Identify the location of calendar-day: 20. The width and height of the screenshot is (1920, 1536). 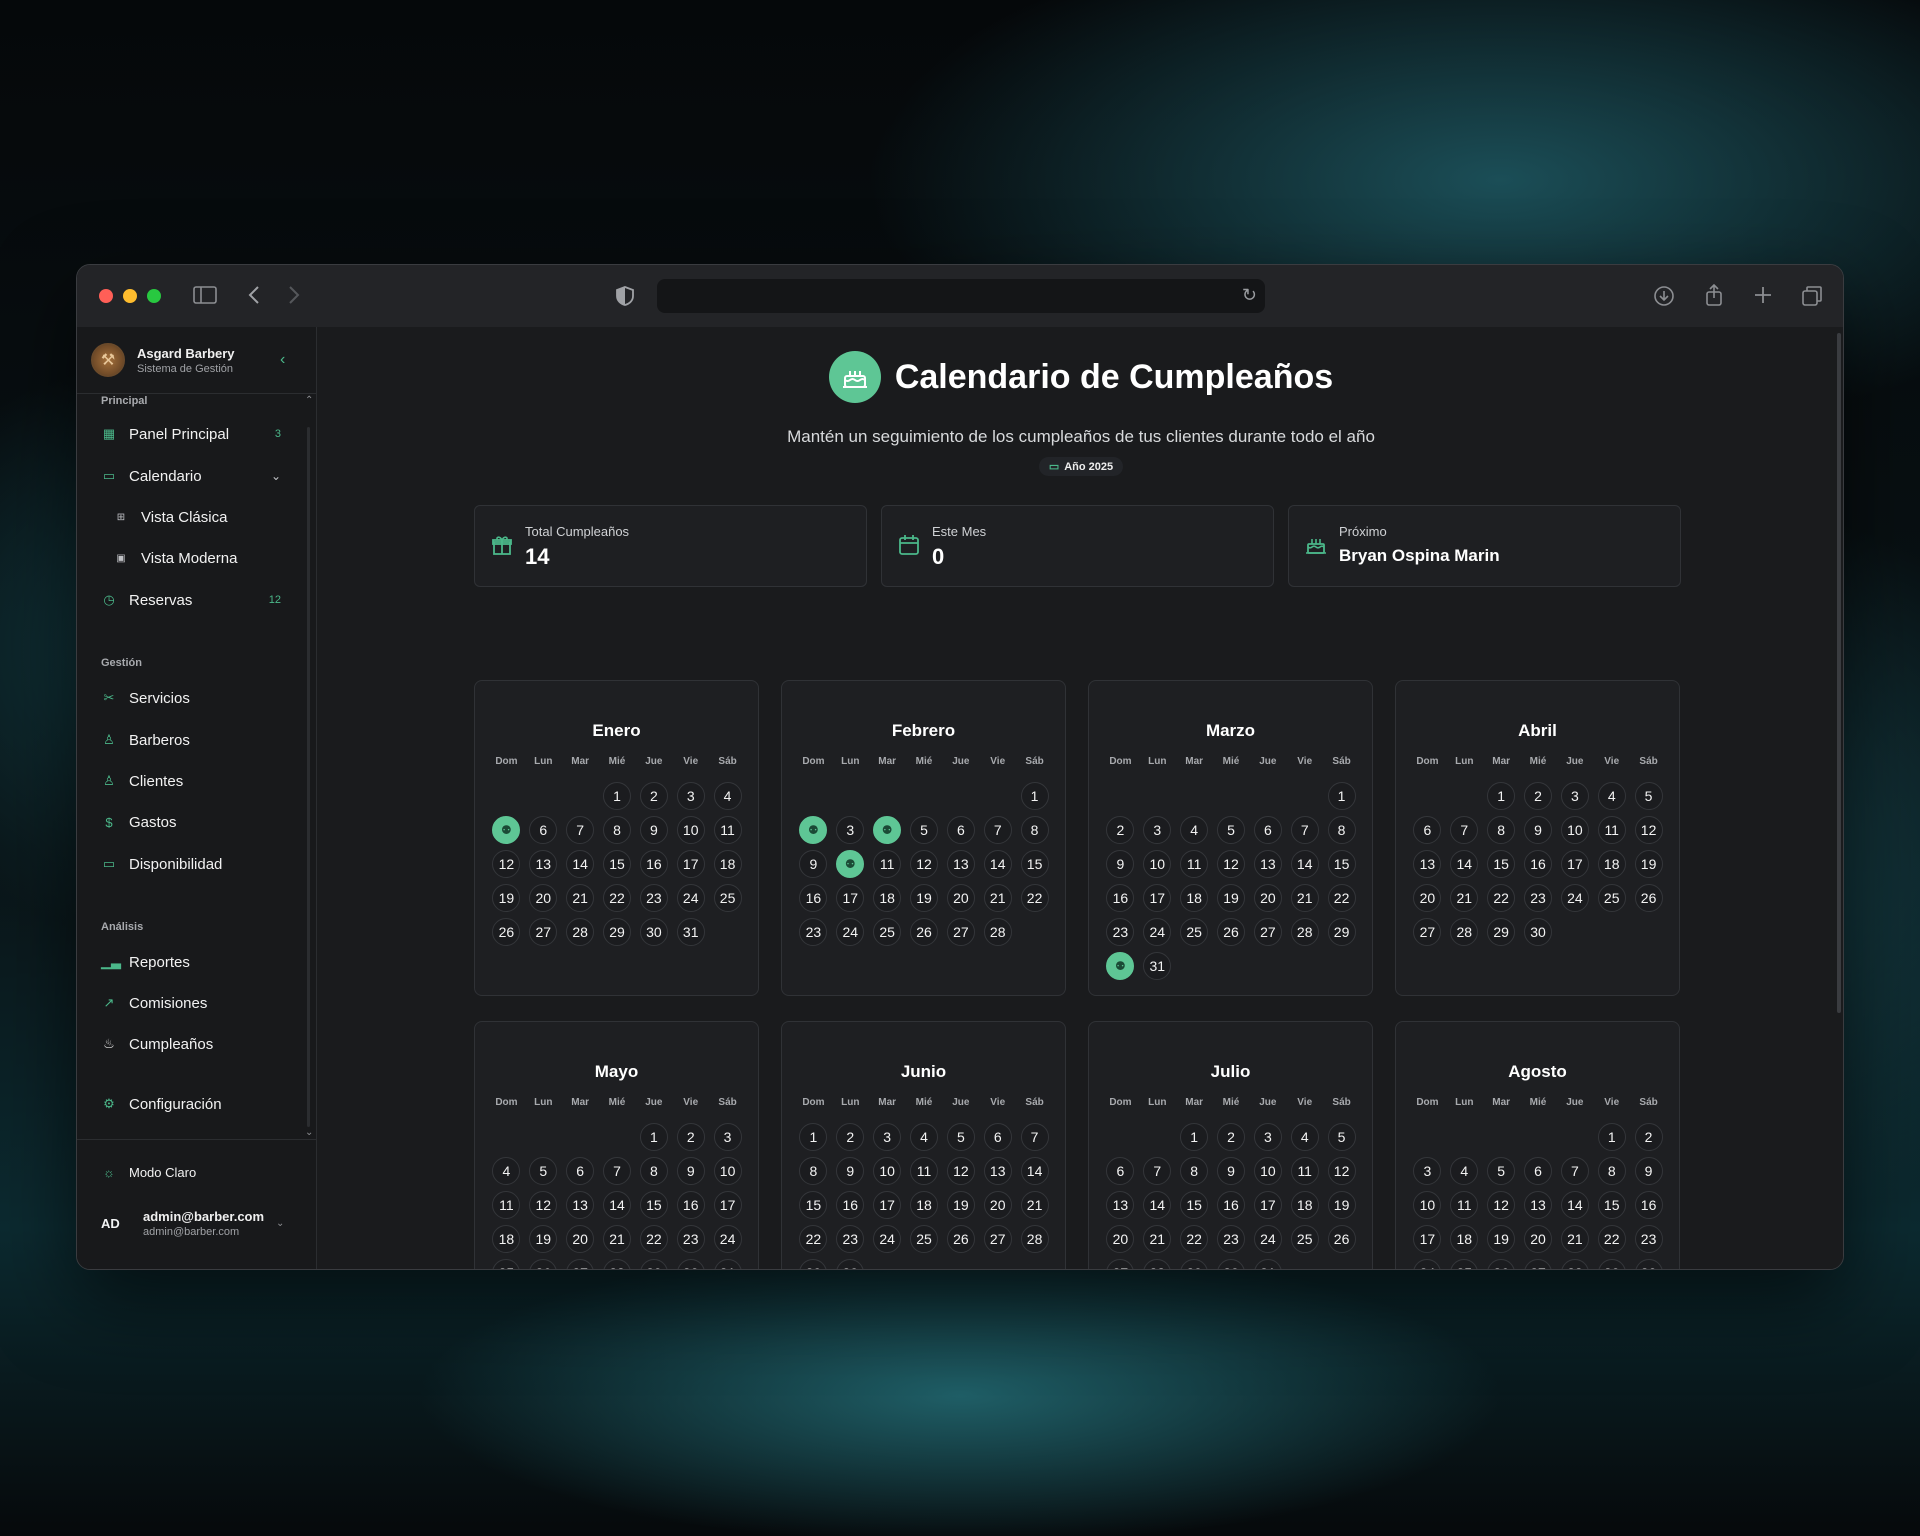
(543, 898).